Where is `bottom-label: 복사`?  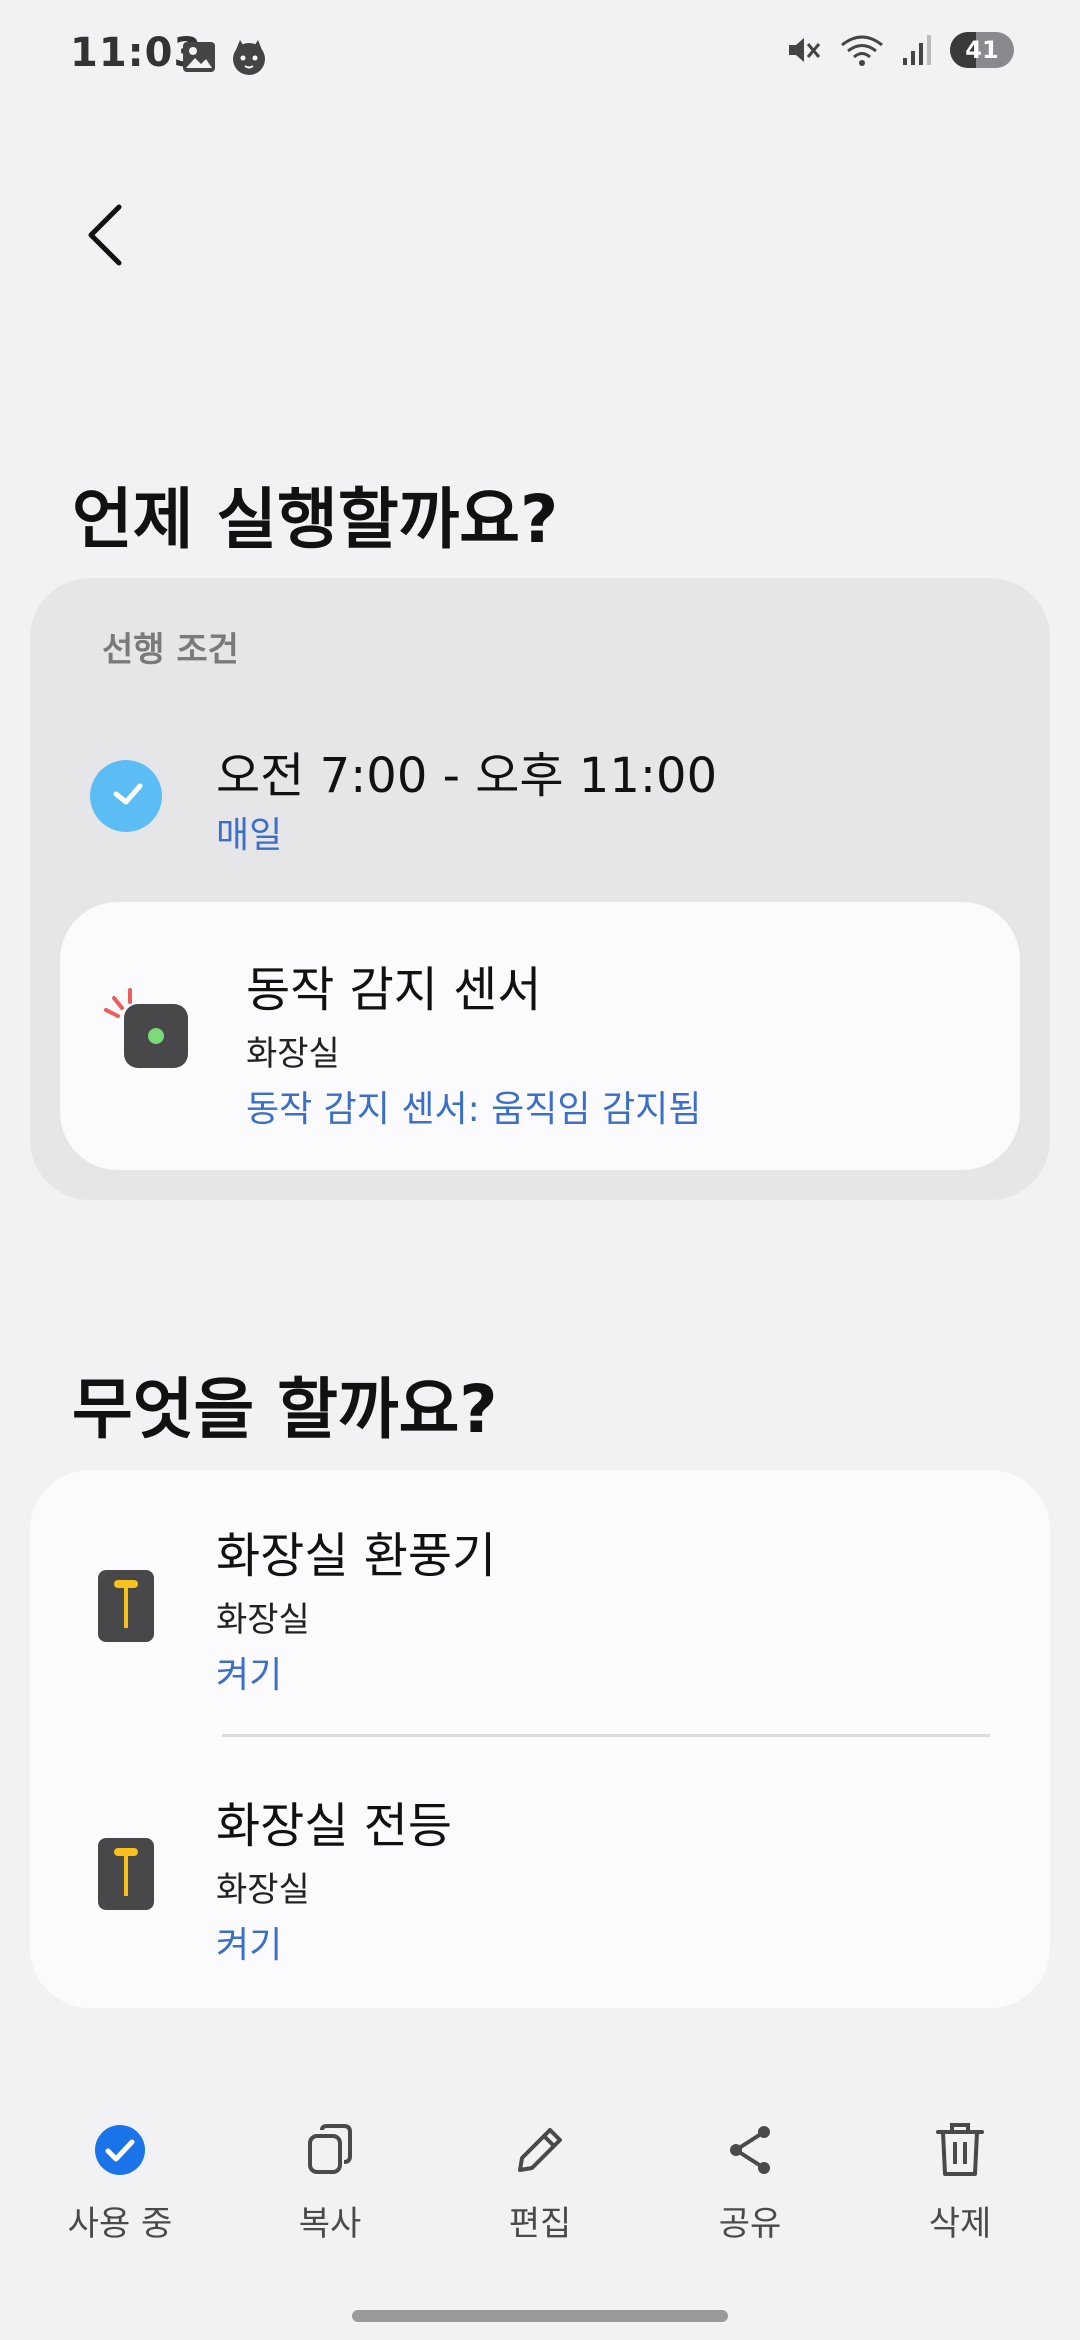
bottom-label: 복사 is located at coordinates (330, 2224).